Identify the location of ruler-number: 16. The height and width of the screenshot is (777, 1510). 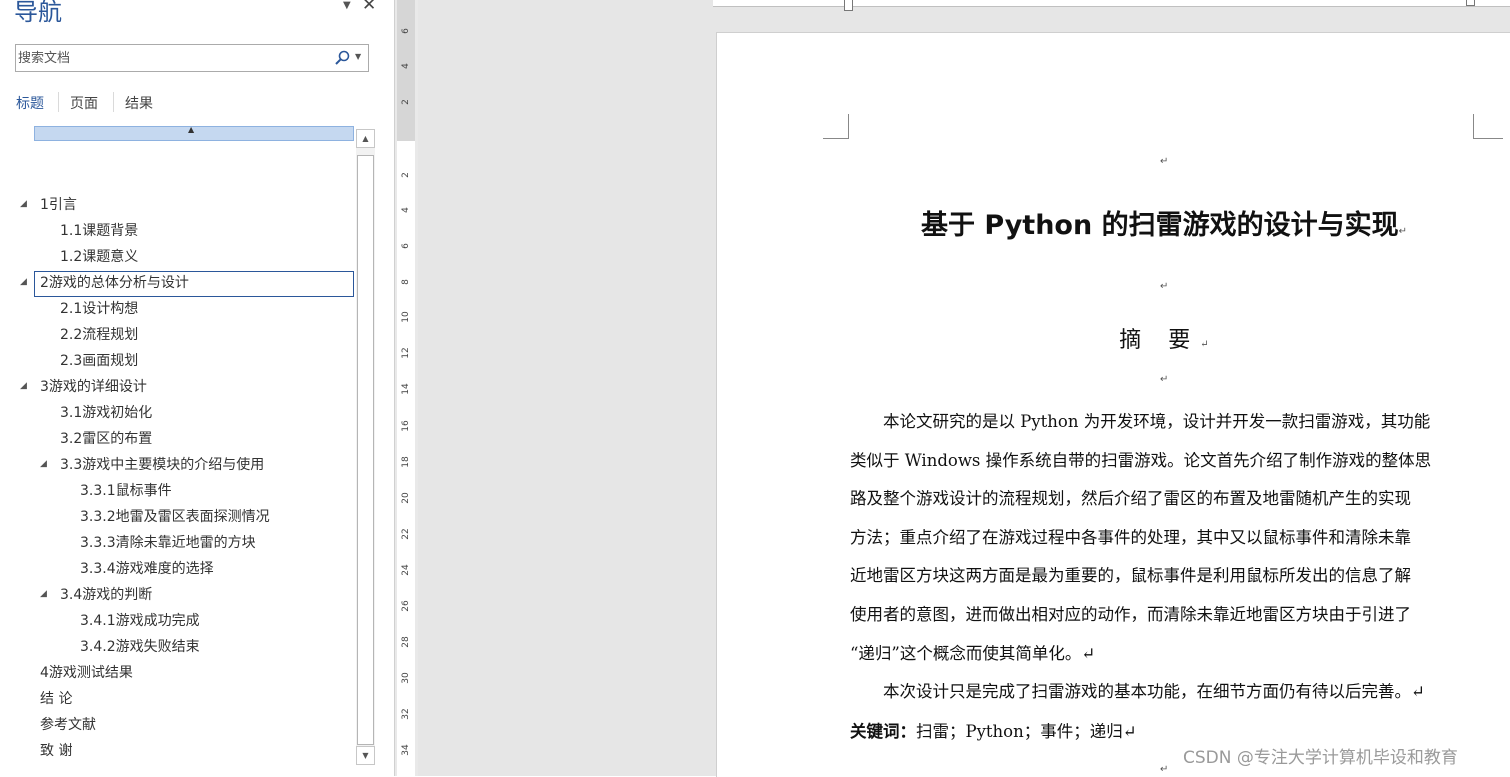
(406, 426).